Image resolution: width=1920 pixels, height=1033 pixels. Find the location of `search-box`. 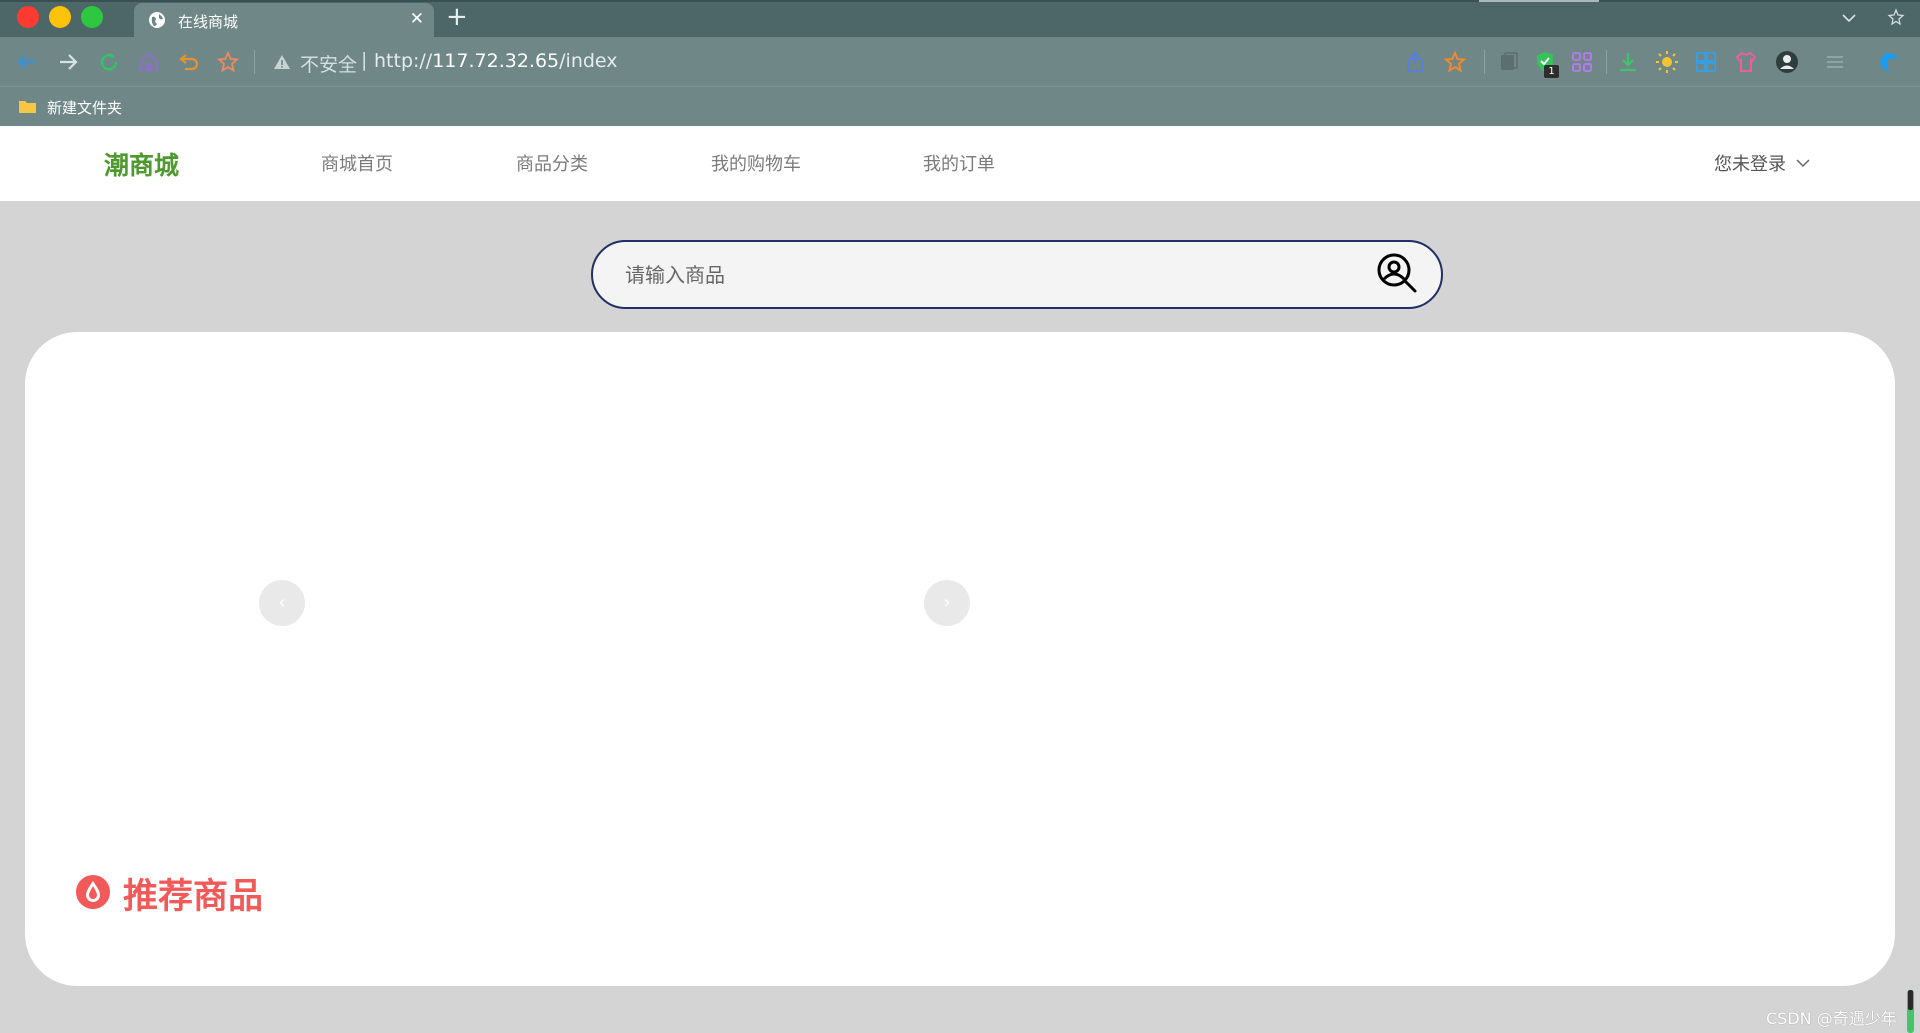

search-box is located at coordinates (1017, 274).